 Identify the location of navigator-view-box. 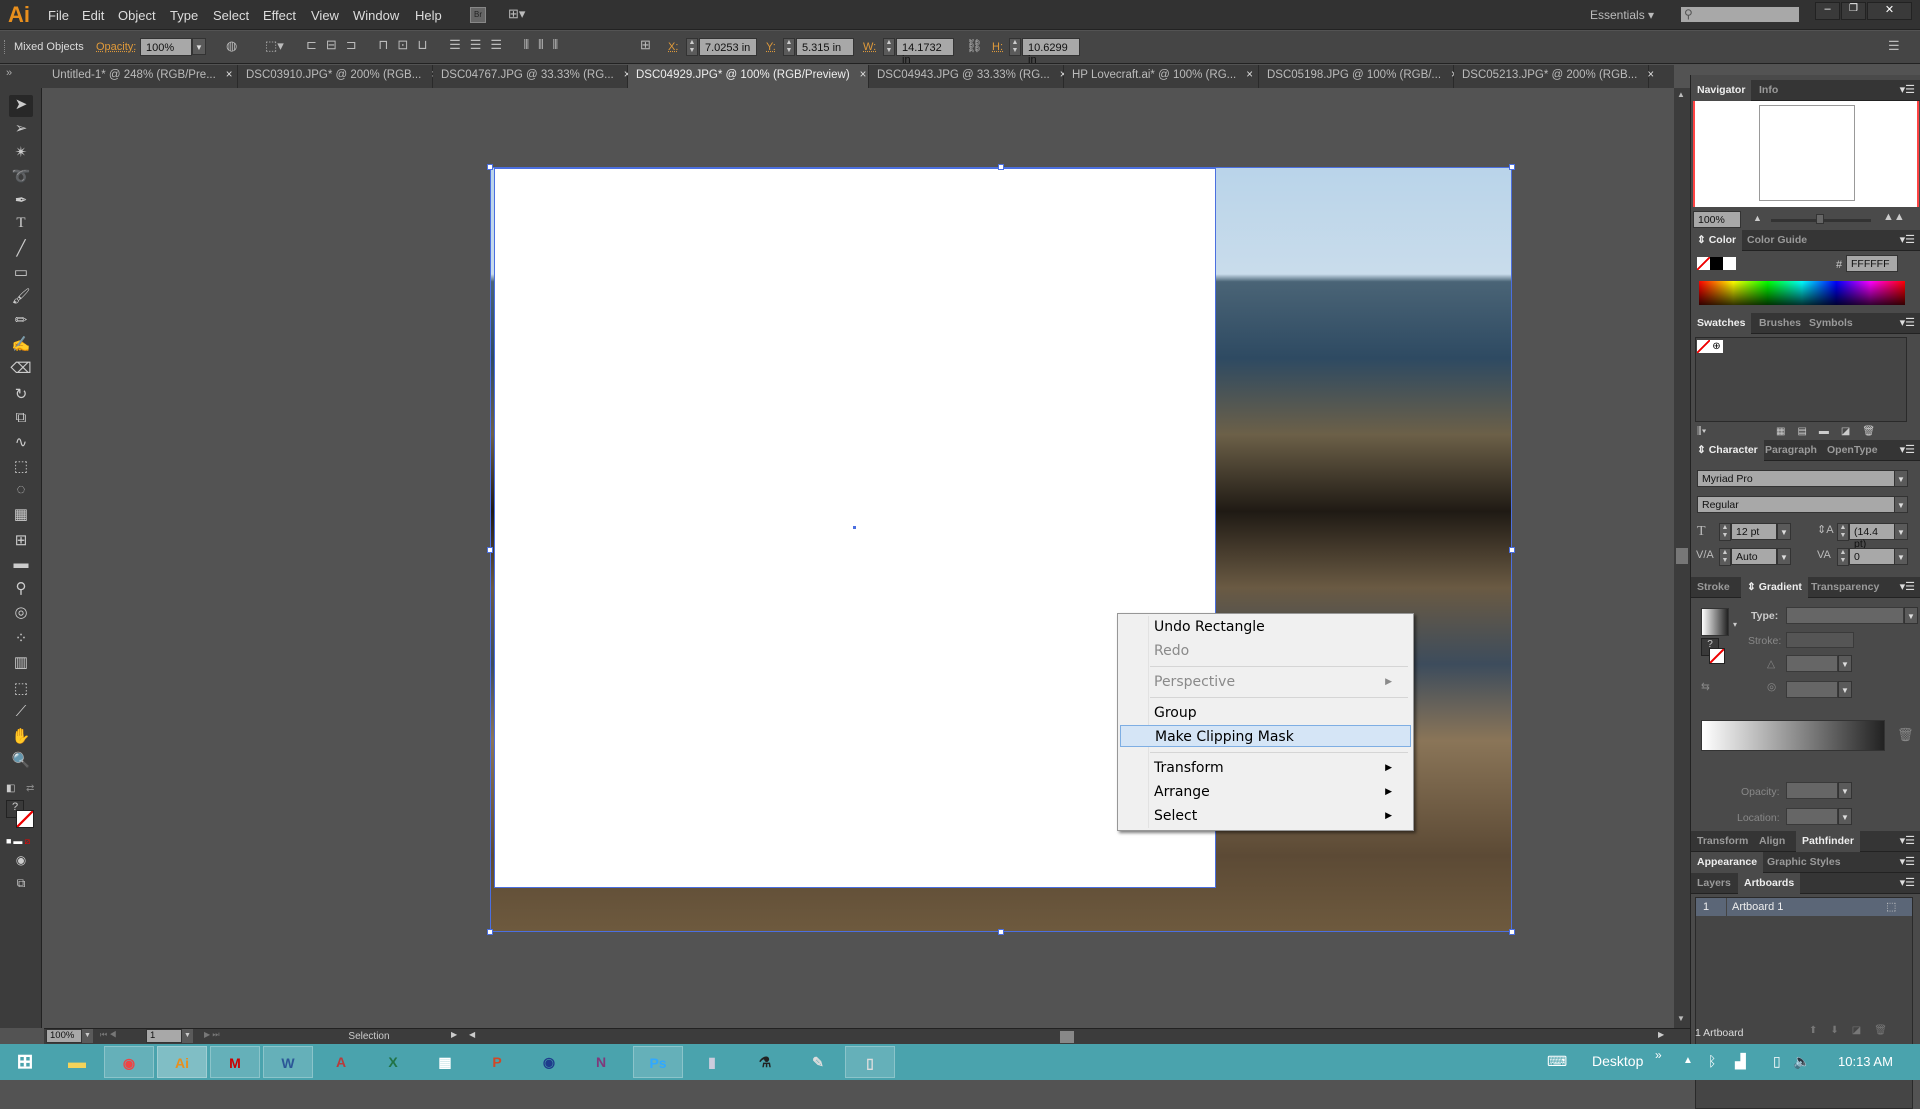
(1807, 153).